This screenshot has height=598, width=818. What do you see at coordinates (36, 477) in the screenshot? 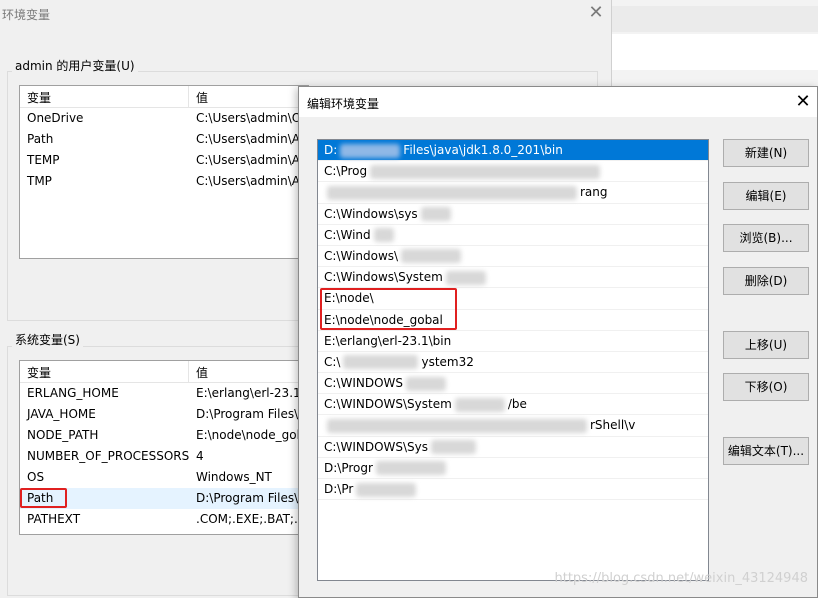
I see `variable-name: OS` at bounding box center [36, 477].